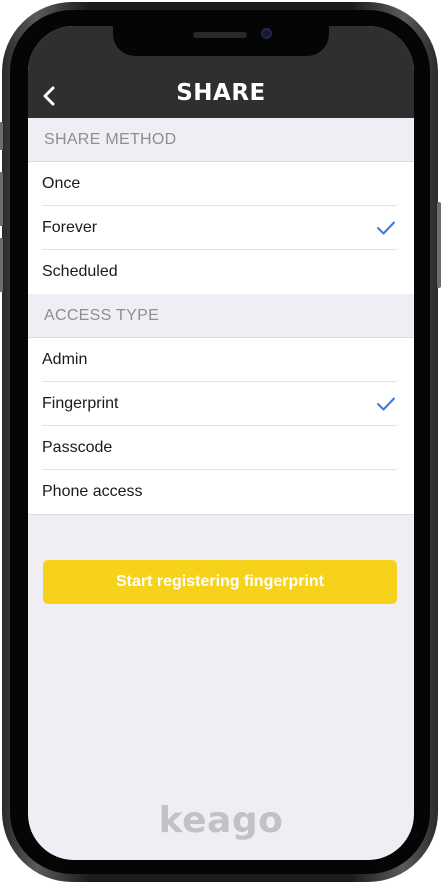 This screenshot has width=442, height=886. I want to click on volume-up-button, so click(1, 199).